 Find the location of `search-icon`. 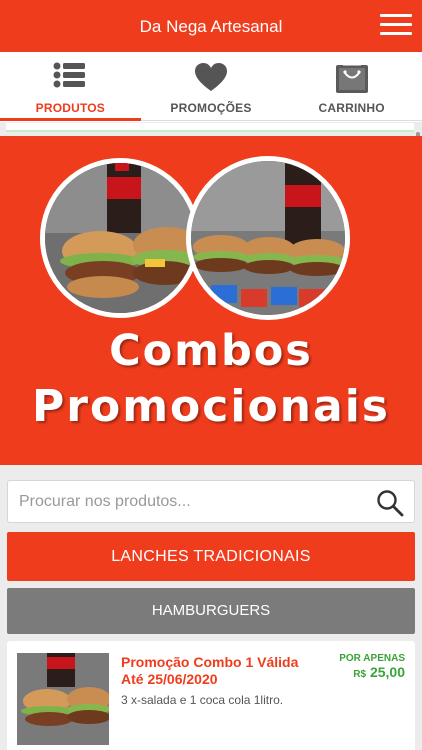

search-icon is located at coordinates (390, 505).